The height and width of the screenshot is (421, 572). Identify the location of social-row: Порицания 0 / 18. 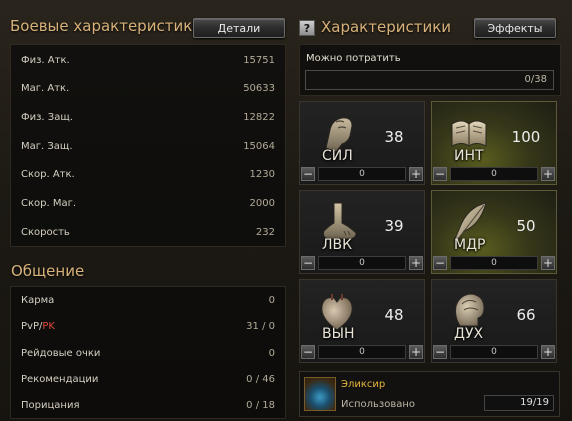
(148, 405).